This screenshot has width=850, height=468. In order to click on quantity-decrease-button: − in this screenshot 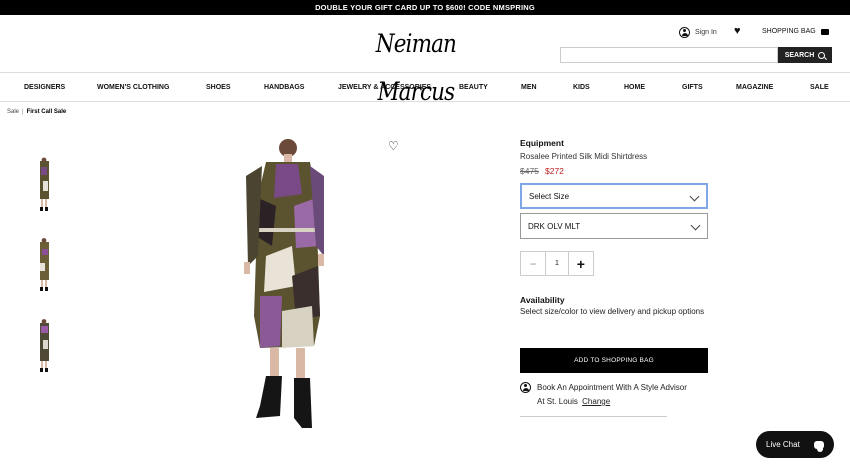, I will do `click(533, 263)`.